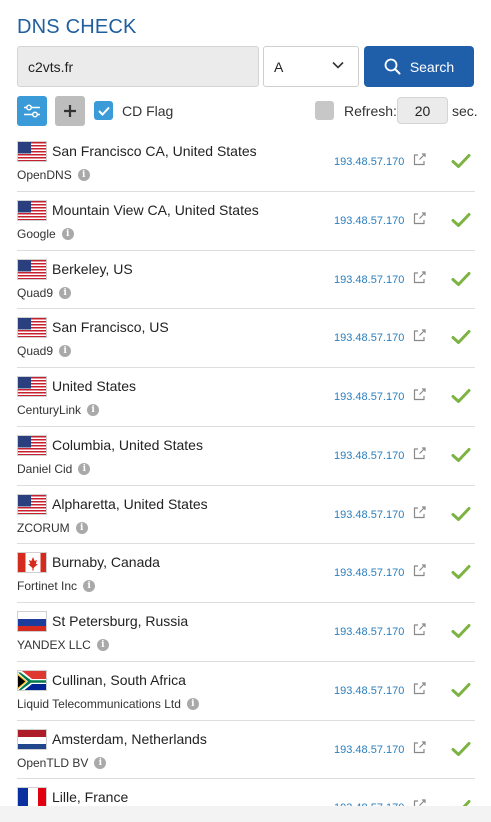 The height and width of the screenshot is (822, 491). What do you see at coordinates (338, 65) in the screenshot?
I see `chevron-down-icon` at bounding box center [338, 65].